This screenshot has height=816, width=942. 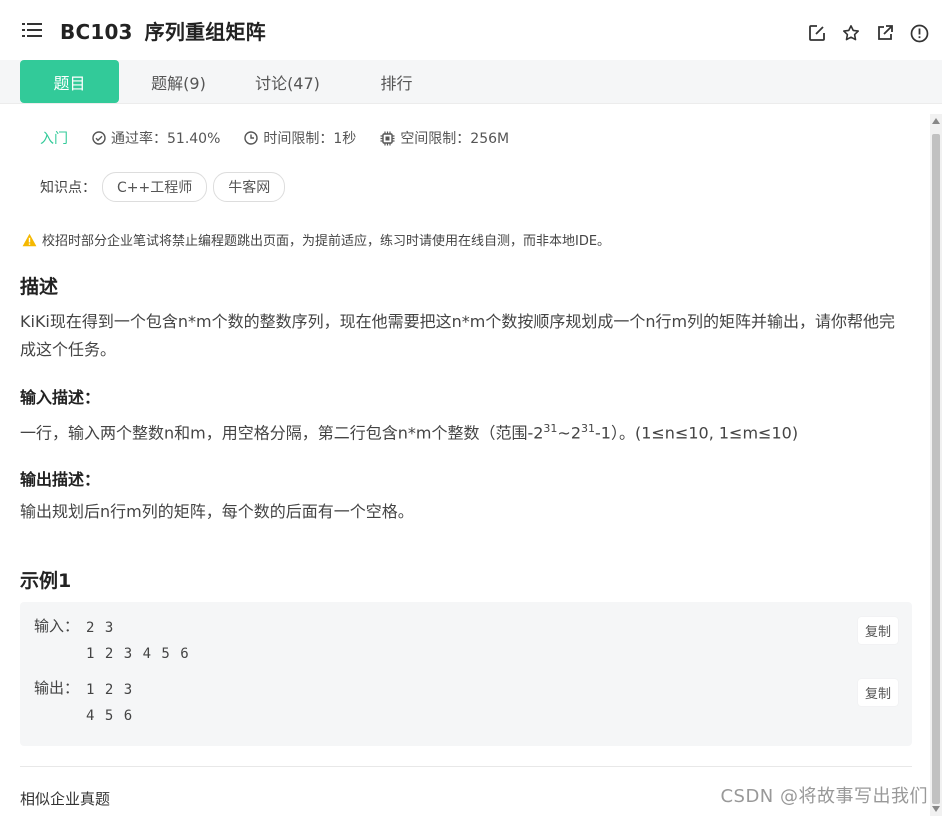 I want to click on problem-meta: 入门 通过率：51.40% 时间限制：1秒 空间限制：256M, so click(x=286, y=138).